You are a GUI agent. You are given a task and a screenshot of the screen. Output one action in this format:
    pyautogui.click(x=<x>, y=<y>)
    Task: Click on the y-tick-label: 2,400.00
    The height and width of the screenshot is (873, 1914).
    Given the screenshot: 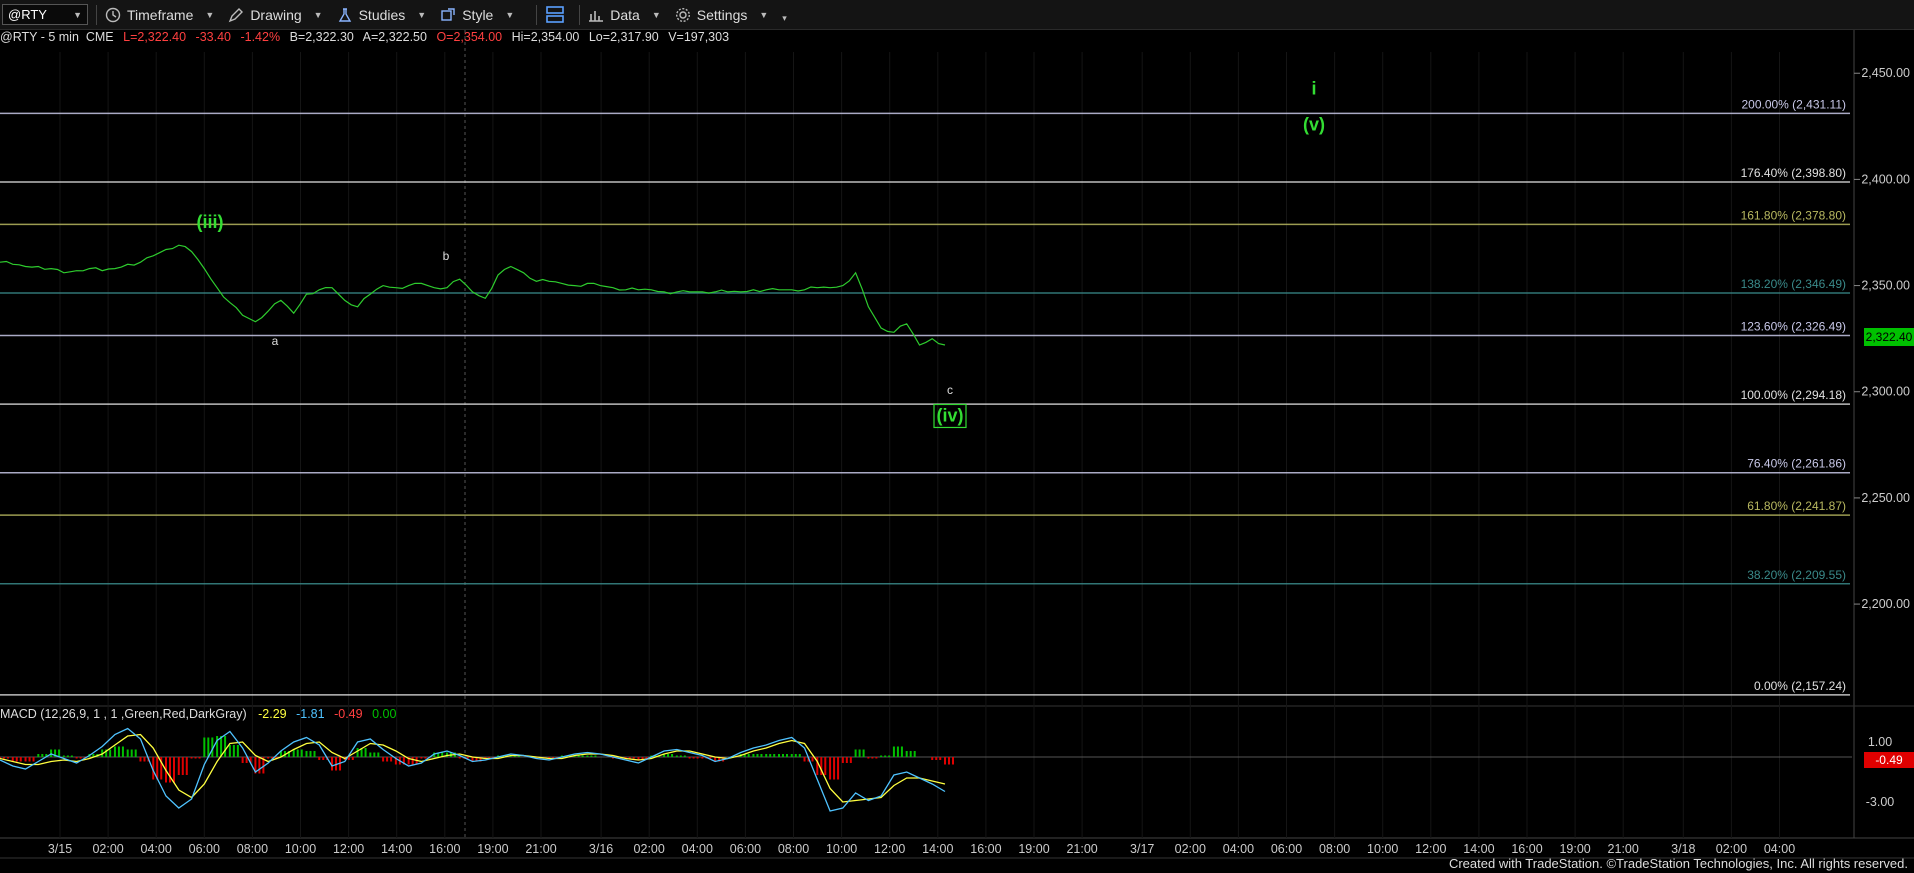 What is the action you would take?
    pyautogui.click(x=1885, y=179)
    